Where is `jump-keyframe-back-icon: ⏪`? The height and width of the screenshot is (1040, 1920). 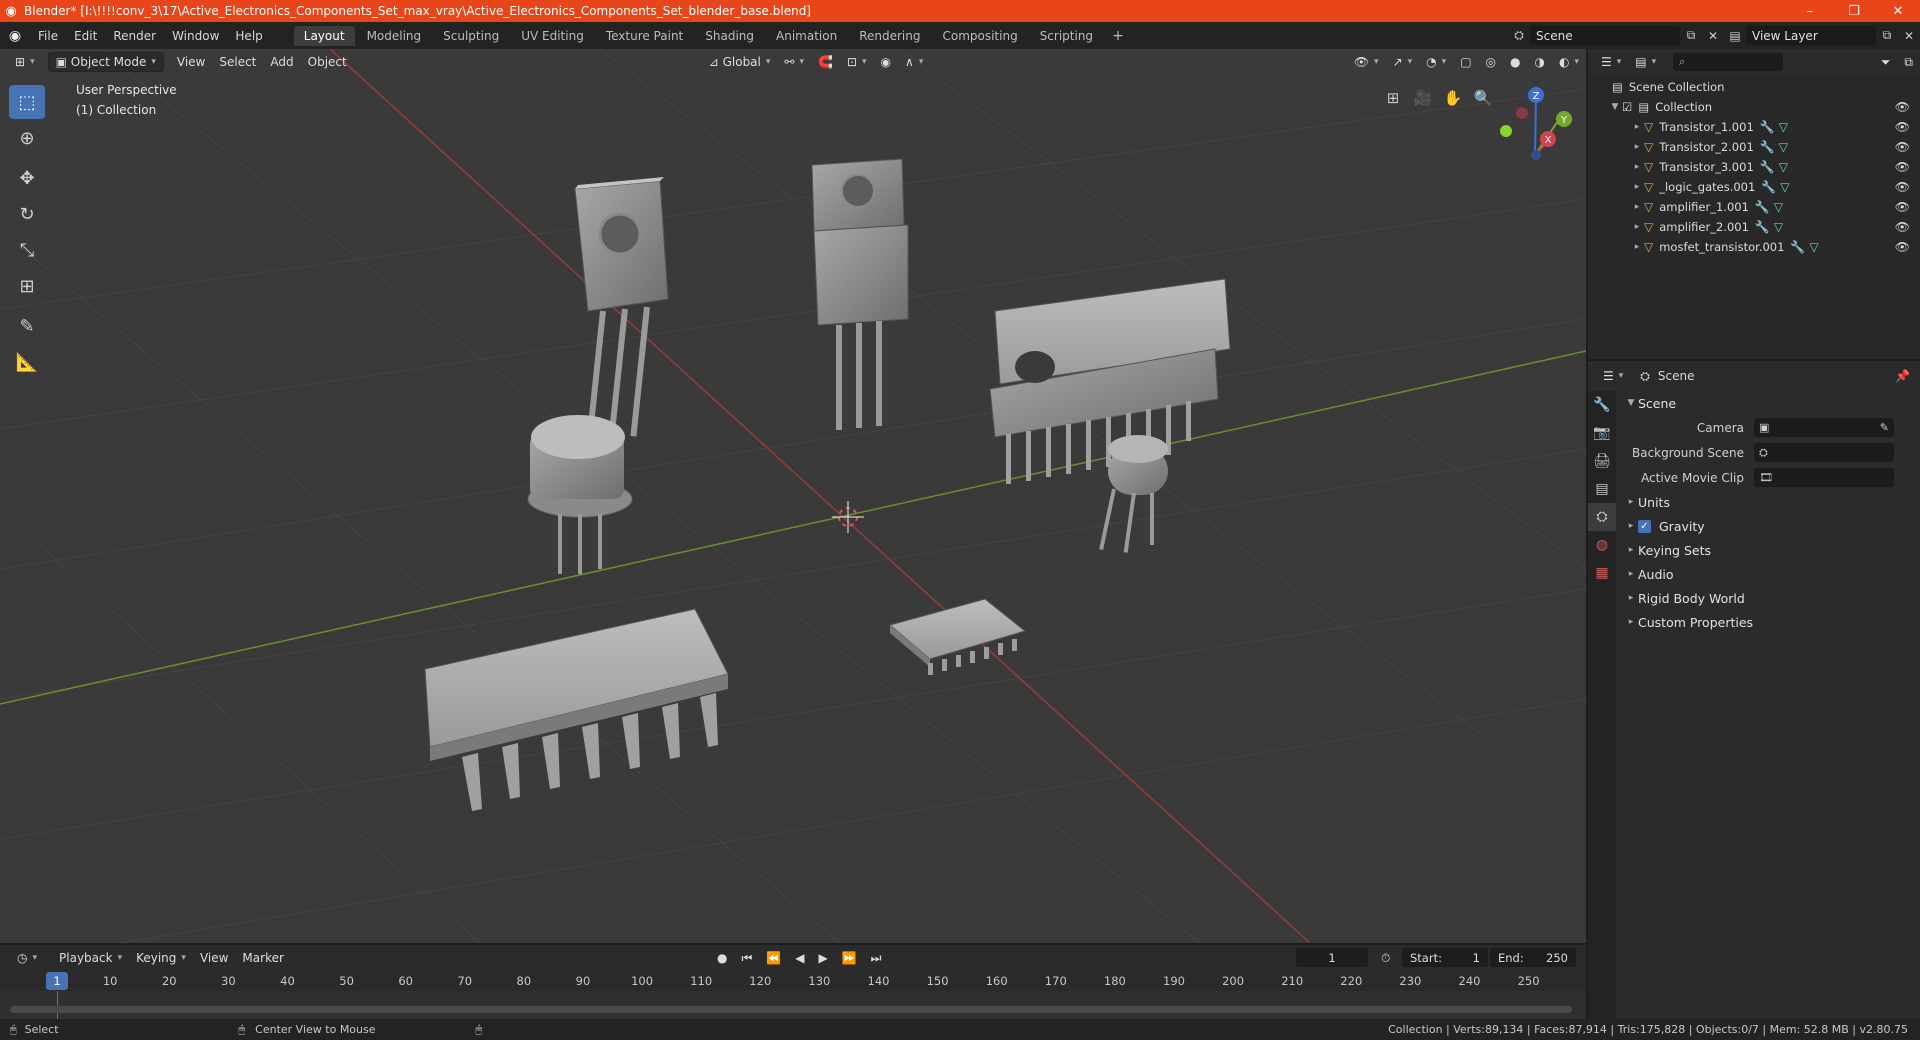
jump-keyframe-back-icon: ⏪ is located at coordinates (773, 958).